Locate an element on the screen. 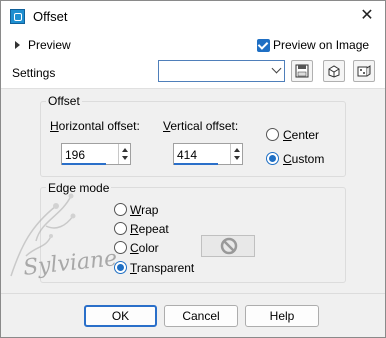  preview-label: Preview is located at coordinates (49, 45).